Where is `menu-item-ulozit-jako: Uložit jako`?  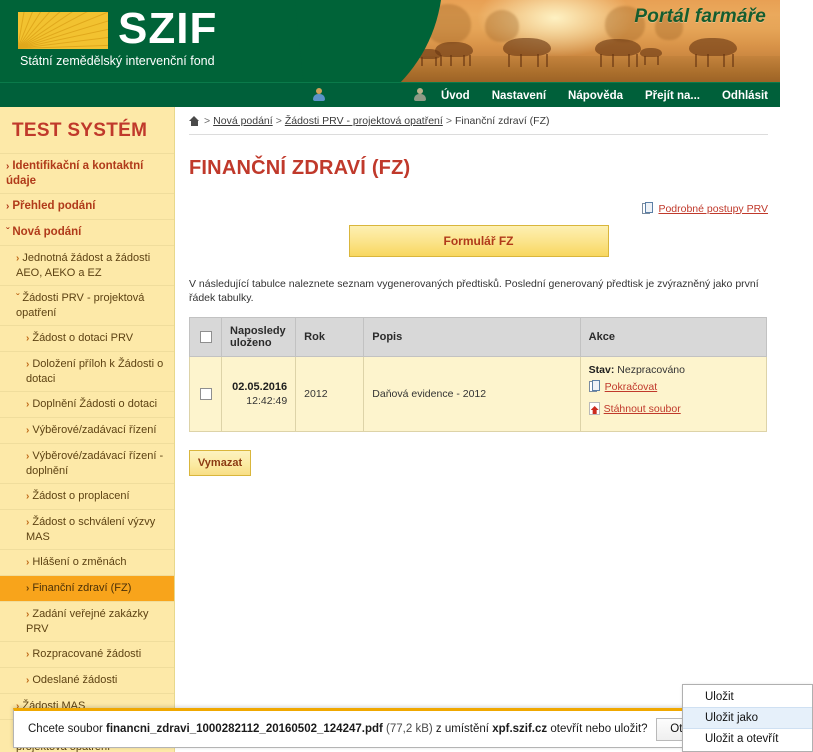 menu-item-ulozit-jako: Uložit jako is located at coordinates (747, 718).